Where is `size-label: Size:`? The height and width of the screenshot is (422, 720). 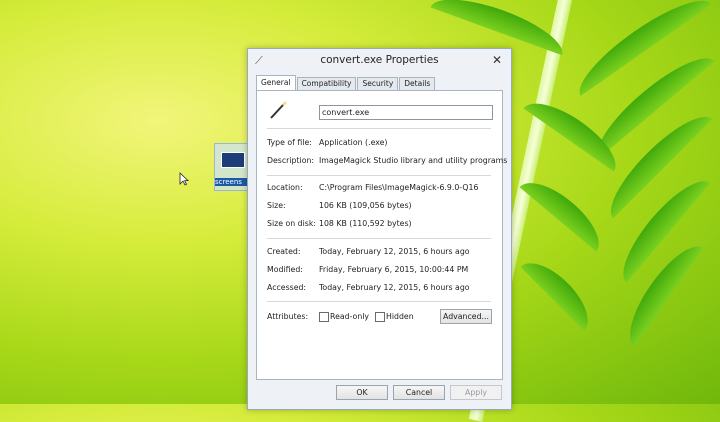
size-label: Size: is located at coordinates (276, 205).